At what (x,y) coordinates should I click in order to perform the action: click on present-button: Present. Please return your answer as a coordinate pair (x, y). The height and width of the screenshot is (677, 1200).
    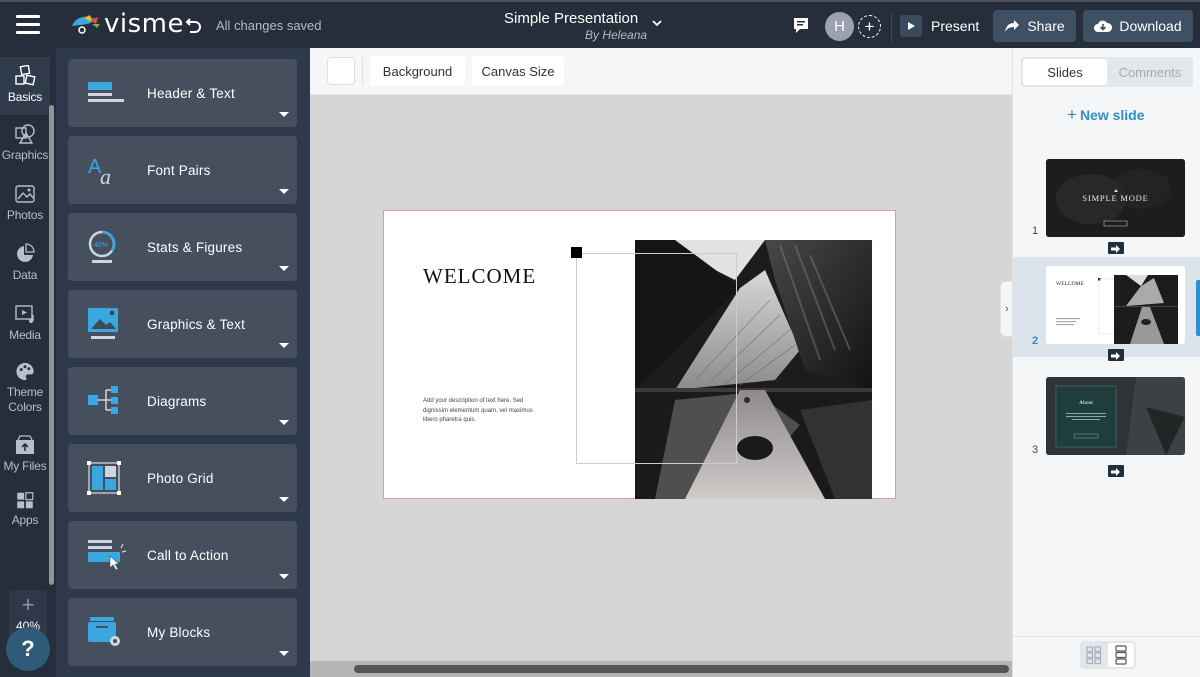
    Looking at the image, I should click on (939, 26).